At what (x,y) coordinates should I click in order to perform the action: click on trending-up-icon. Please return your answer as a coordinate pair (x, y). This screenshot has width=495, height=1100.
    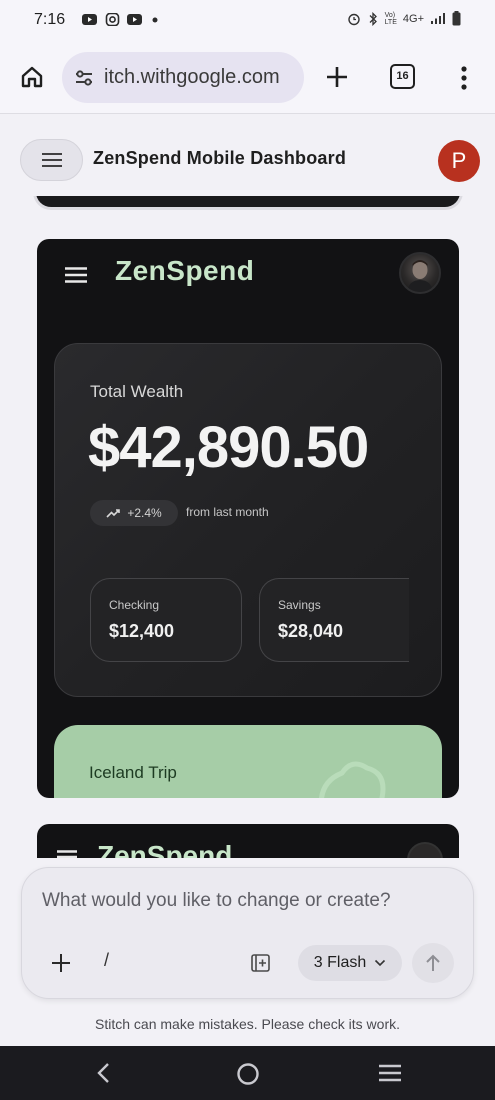
    Looking at the image, I should click on (113, 513).